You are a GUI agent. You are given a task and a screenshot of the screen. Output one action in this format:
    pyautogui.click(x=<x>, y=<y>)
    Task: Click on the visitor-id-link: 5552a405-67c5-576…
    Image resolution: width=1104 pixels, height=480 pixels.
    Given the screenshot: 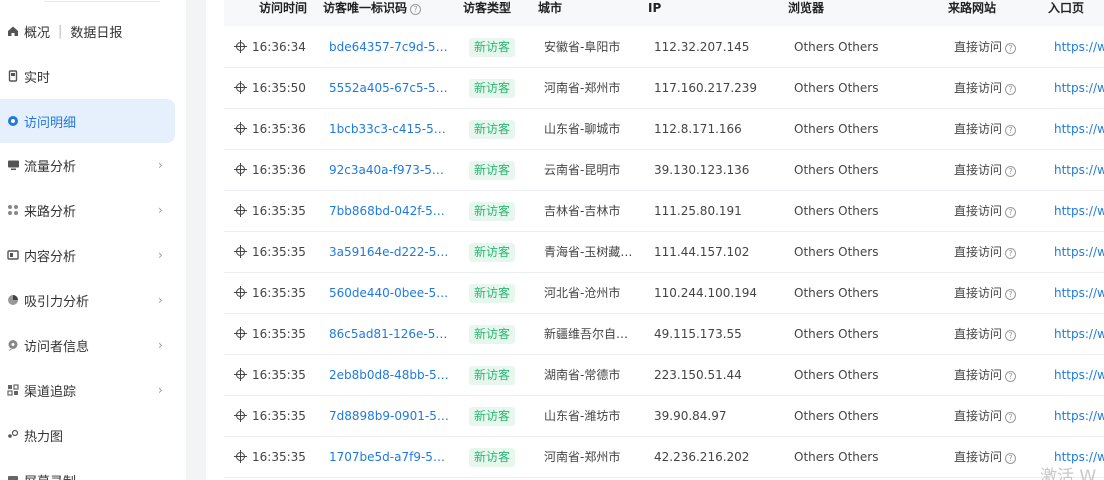 What is the action you would take?
    pyautogui.click(x=390, y=88)
    